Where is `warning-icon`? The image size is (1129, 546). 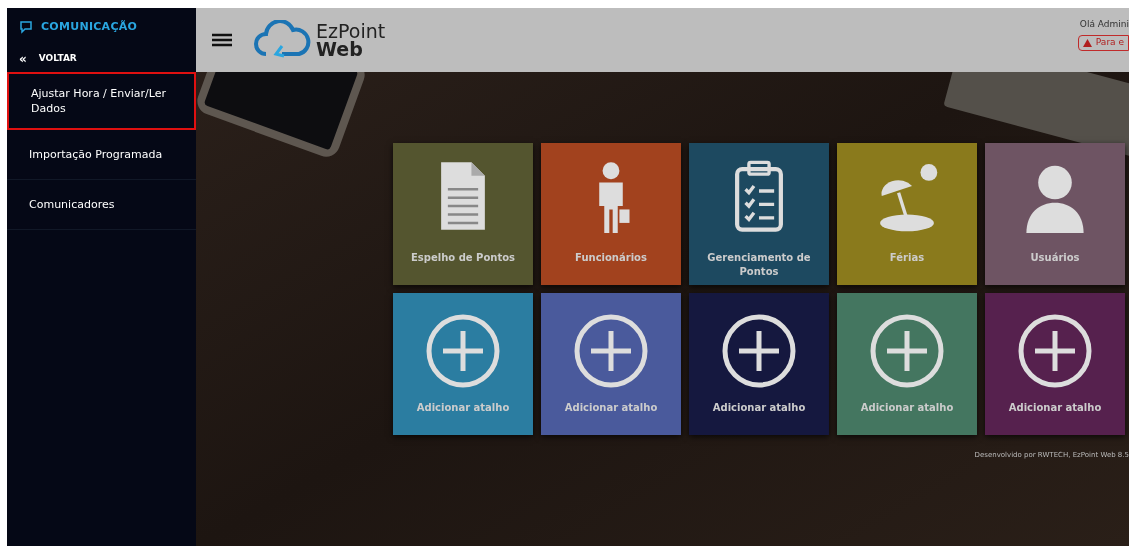
warning-icon is located at coordinates (1087, 42).